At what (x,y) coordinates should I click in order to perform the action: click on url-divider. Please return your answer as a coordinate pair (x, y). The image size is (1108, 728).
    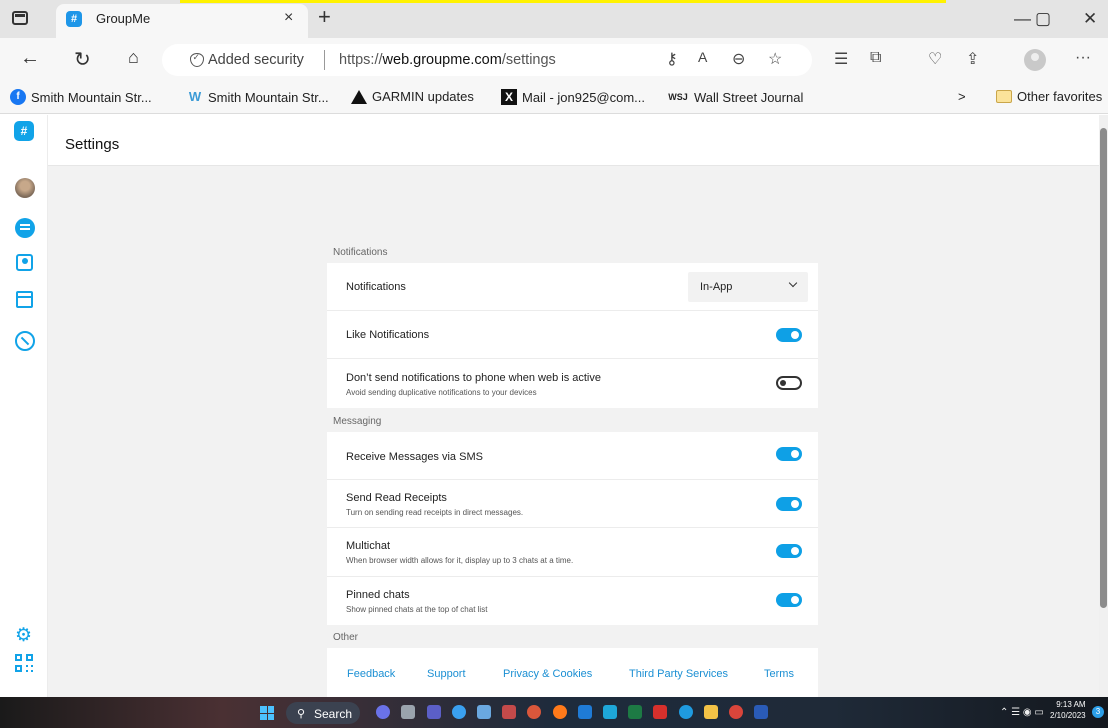
    Looking at the image, I should click on (324, 60).